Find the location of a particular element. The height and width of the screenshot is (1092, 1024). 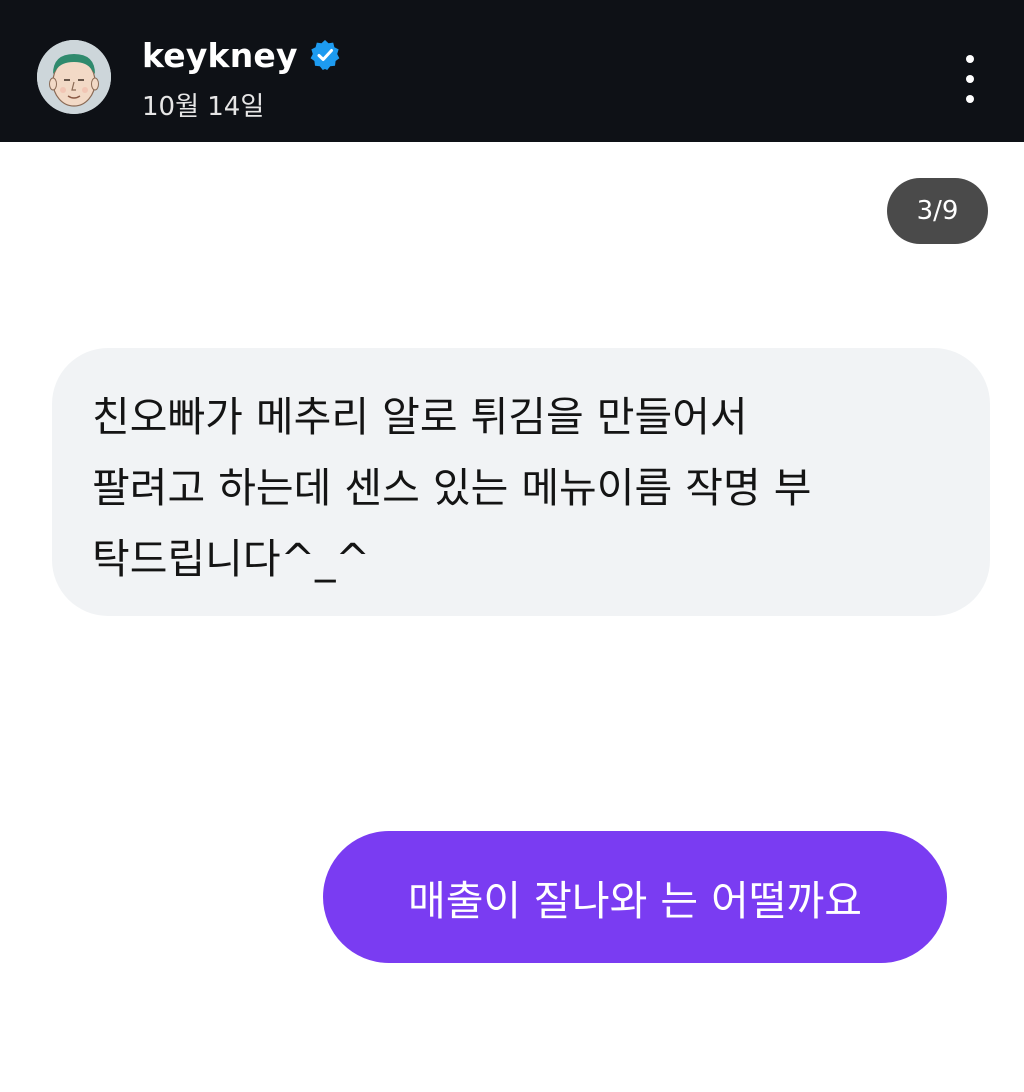

username-row: keykney is located at coordinates (242, 55).